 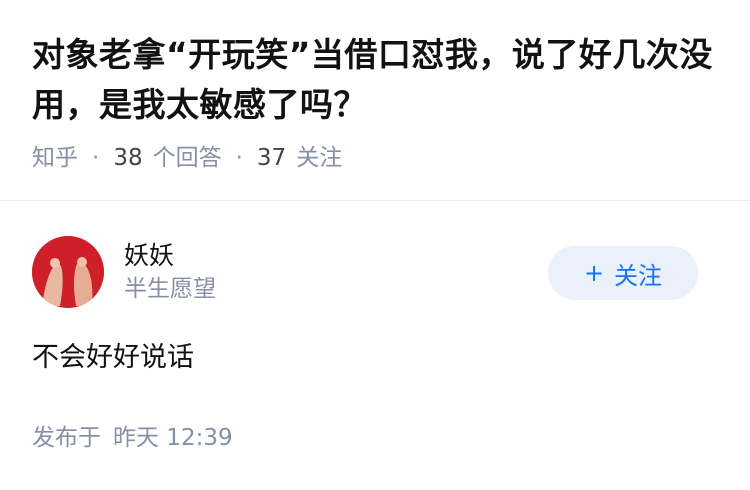 I want to click on follow-button: + 关注, so click(x=623, y=273).